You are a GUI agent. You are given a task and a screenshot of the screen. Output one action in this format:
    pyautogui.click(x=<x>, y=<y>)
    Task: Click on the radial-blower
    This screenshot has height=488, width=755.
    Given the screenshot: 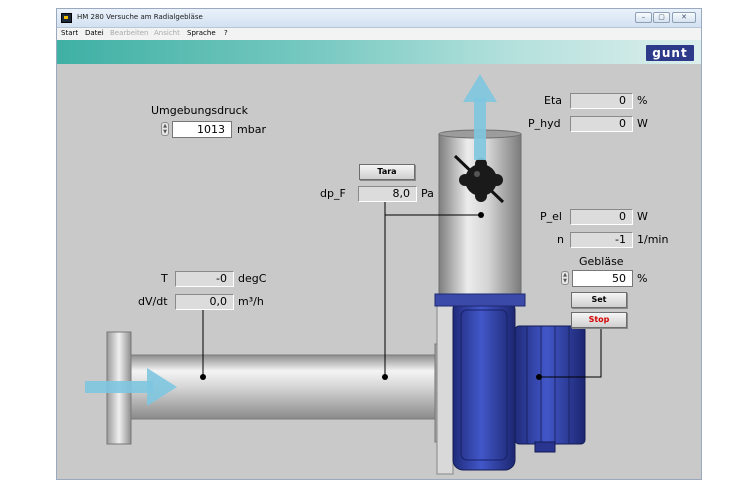 What is the action you would take?
    pyautogui.click(x=519, y=385)
    